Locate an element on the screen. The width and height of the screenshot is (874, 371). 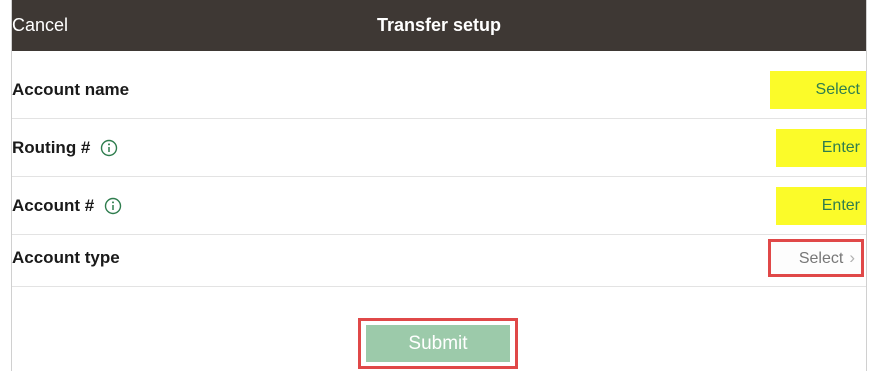
account-type-label: Account type is located at coordinates (66, 258).